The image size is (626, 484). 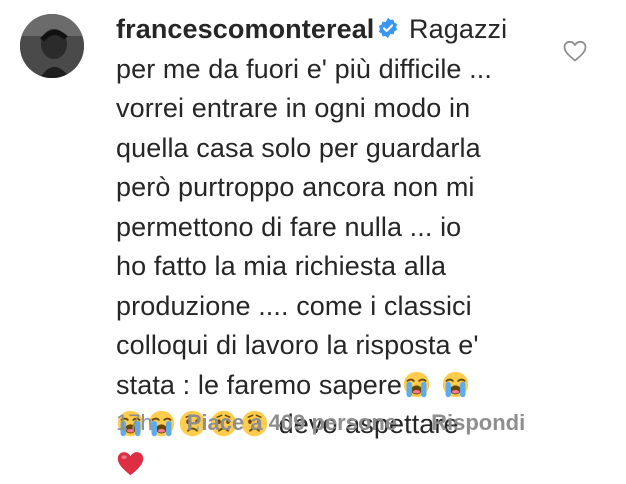 What do you see at coordinates (292, 423) in the screenshot?
I see `likes-count-link: Piace a 409 persone` at bounding box center [292, 423].